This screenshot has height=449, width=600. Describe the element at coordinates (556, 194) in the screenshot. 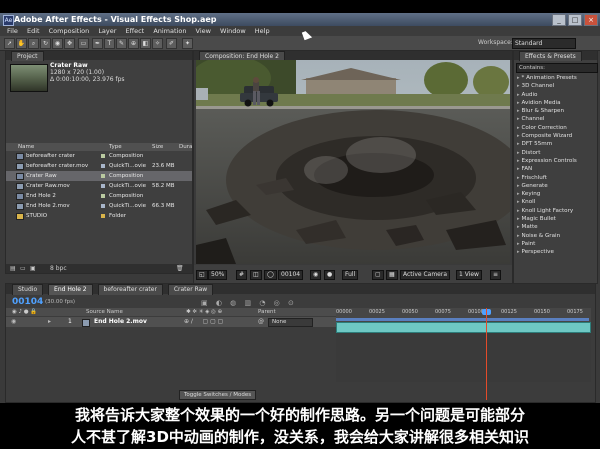

I see `list-item: Keying` at that location.